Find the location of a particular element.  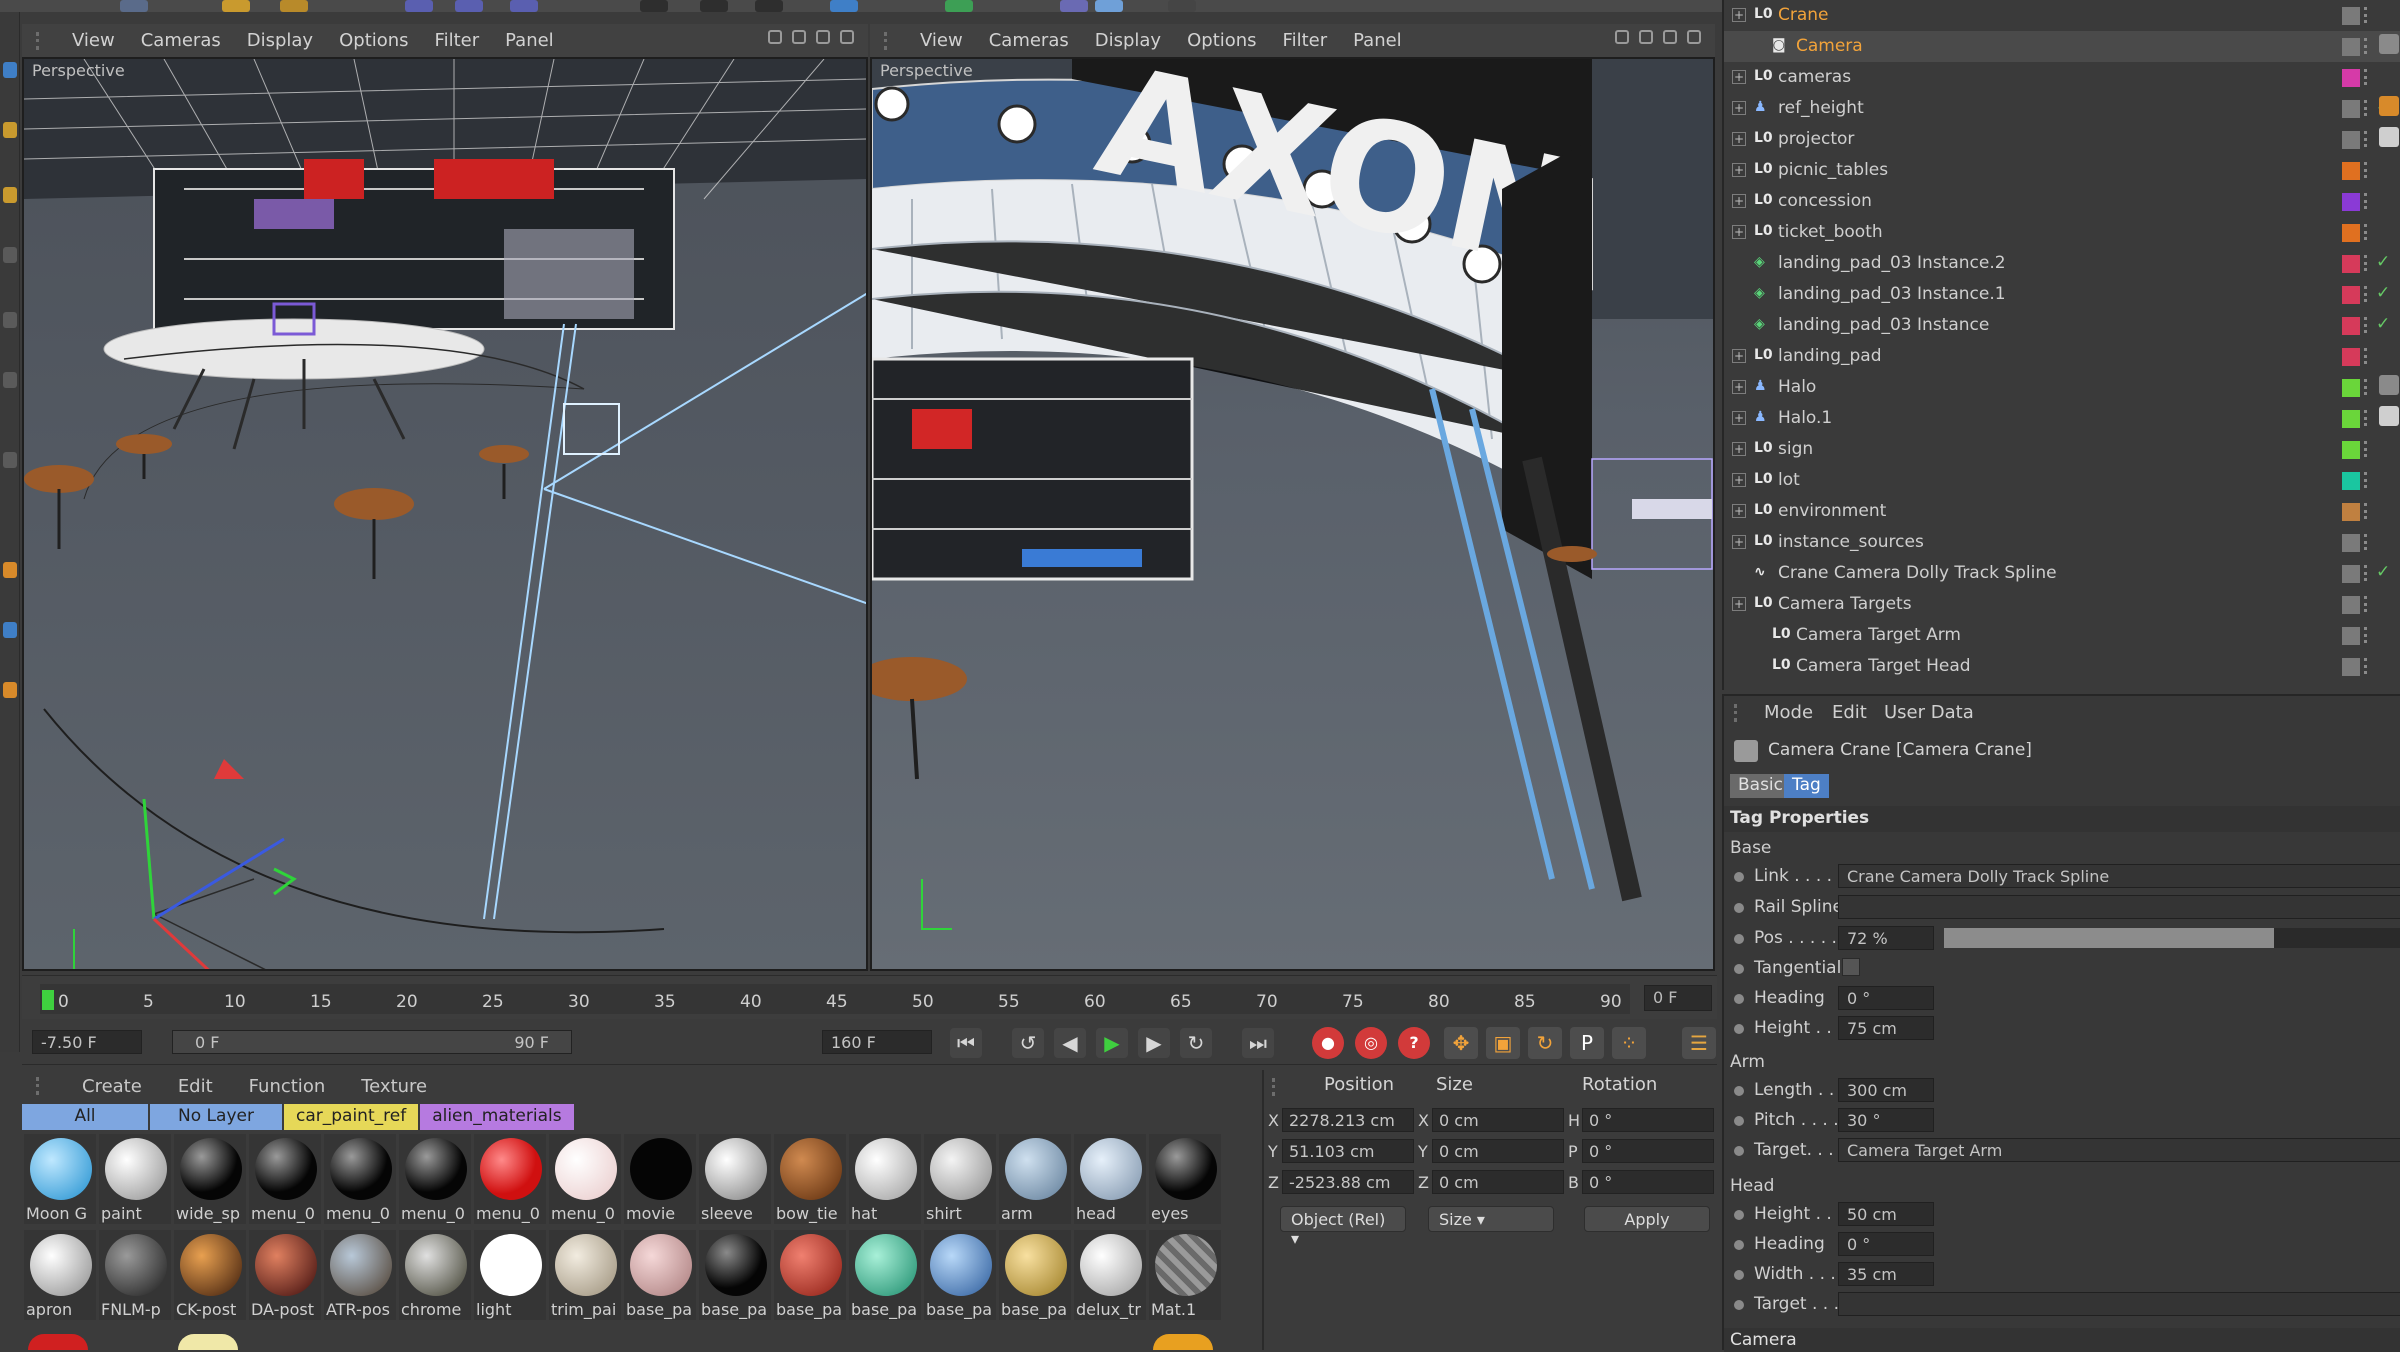

tweak-mode-icon is located at coordinates (10, 460).